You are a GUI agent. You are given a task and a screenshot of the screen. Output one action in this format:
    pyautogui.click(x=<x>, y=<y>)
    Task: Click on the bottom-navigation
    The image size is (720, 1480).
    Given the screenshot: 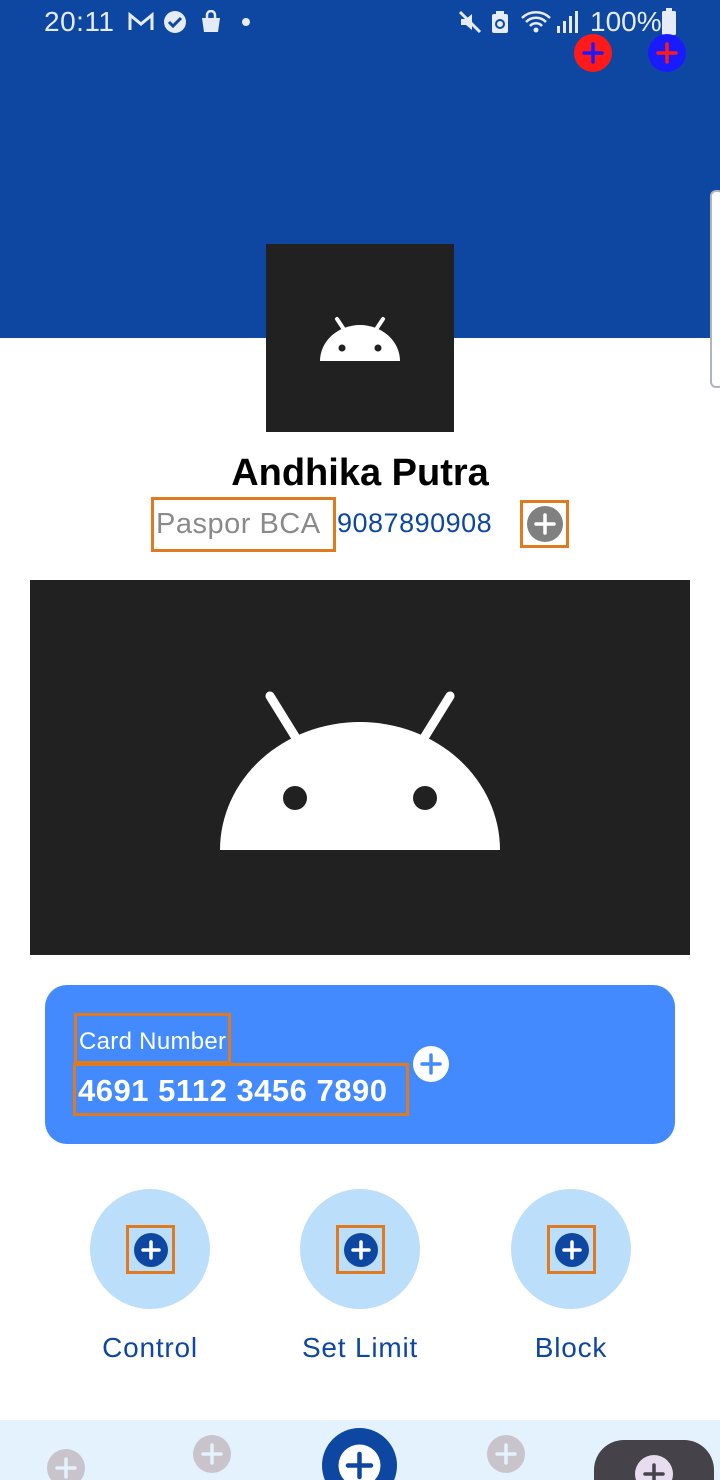 What is the action you would take?
    pyautogui.click(x=360, y=1450)
    